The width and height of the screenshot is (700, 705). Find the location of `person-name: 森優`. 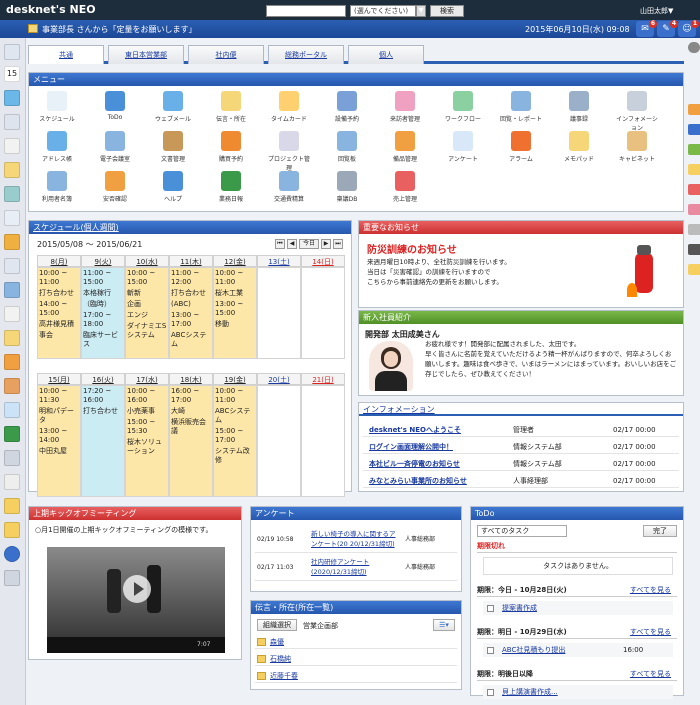

person-name: 森優 is located at coordinates (277, 642).